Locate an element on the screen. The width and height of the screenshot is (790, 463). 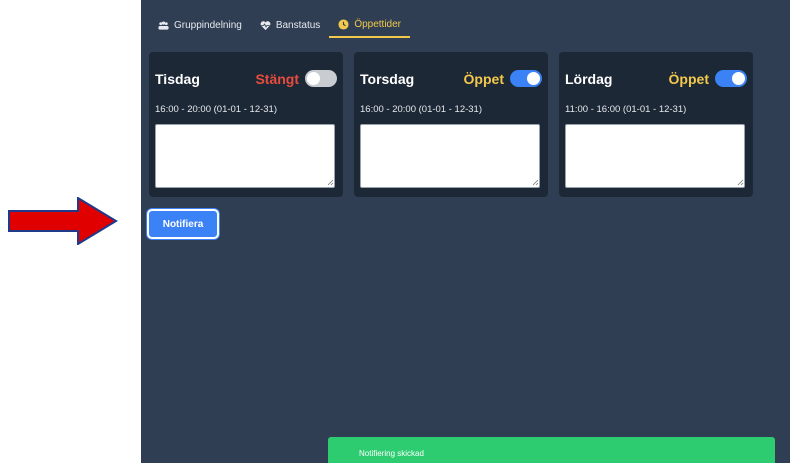
tab-gruppindelning: Gruppindelning is located at coordinates (200, 25).